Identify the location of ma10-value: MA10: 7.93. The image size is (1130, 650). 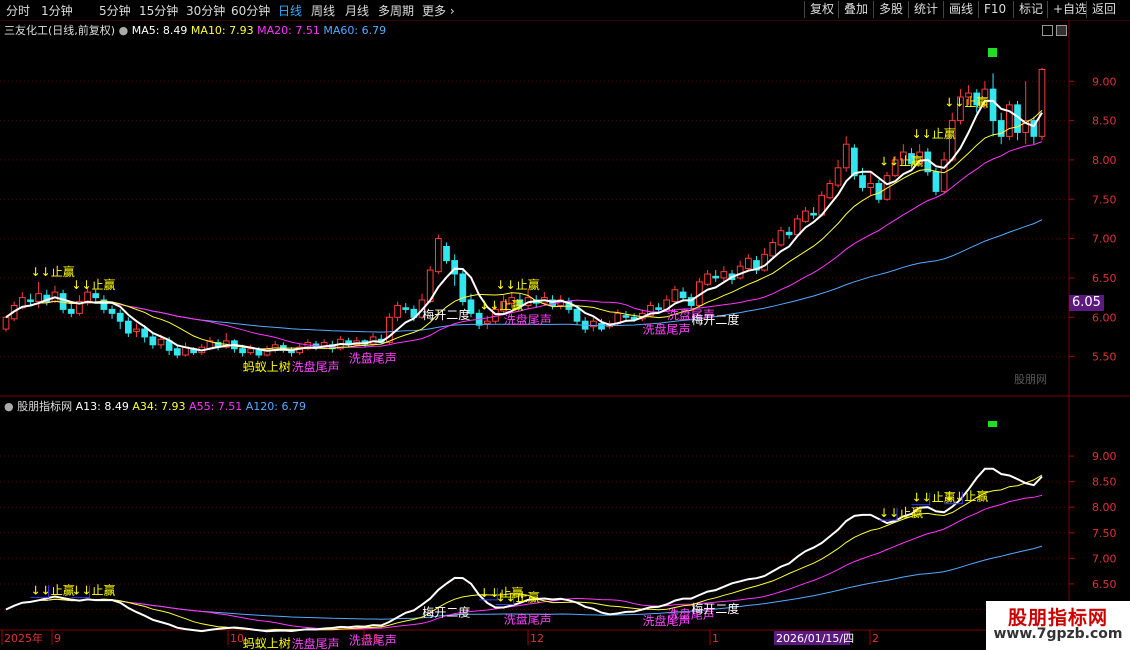
(222, 30).